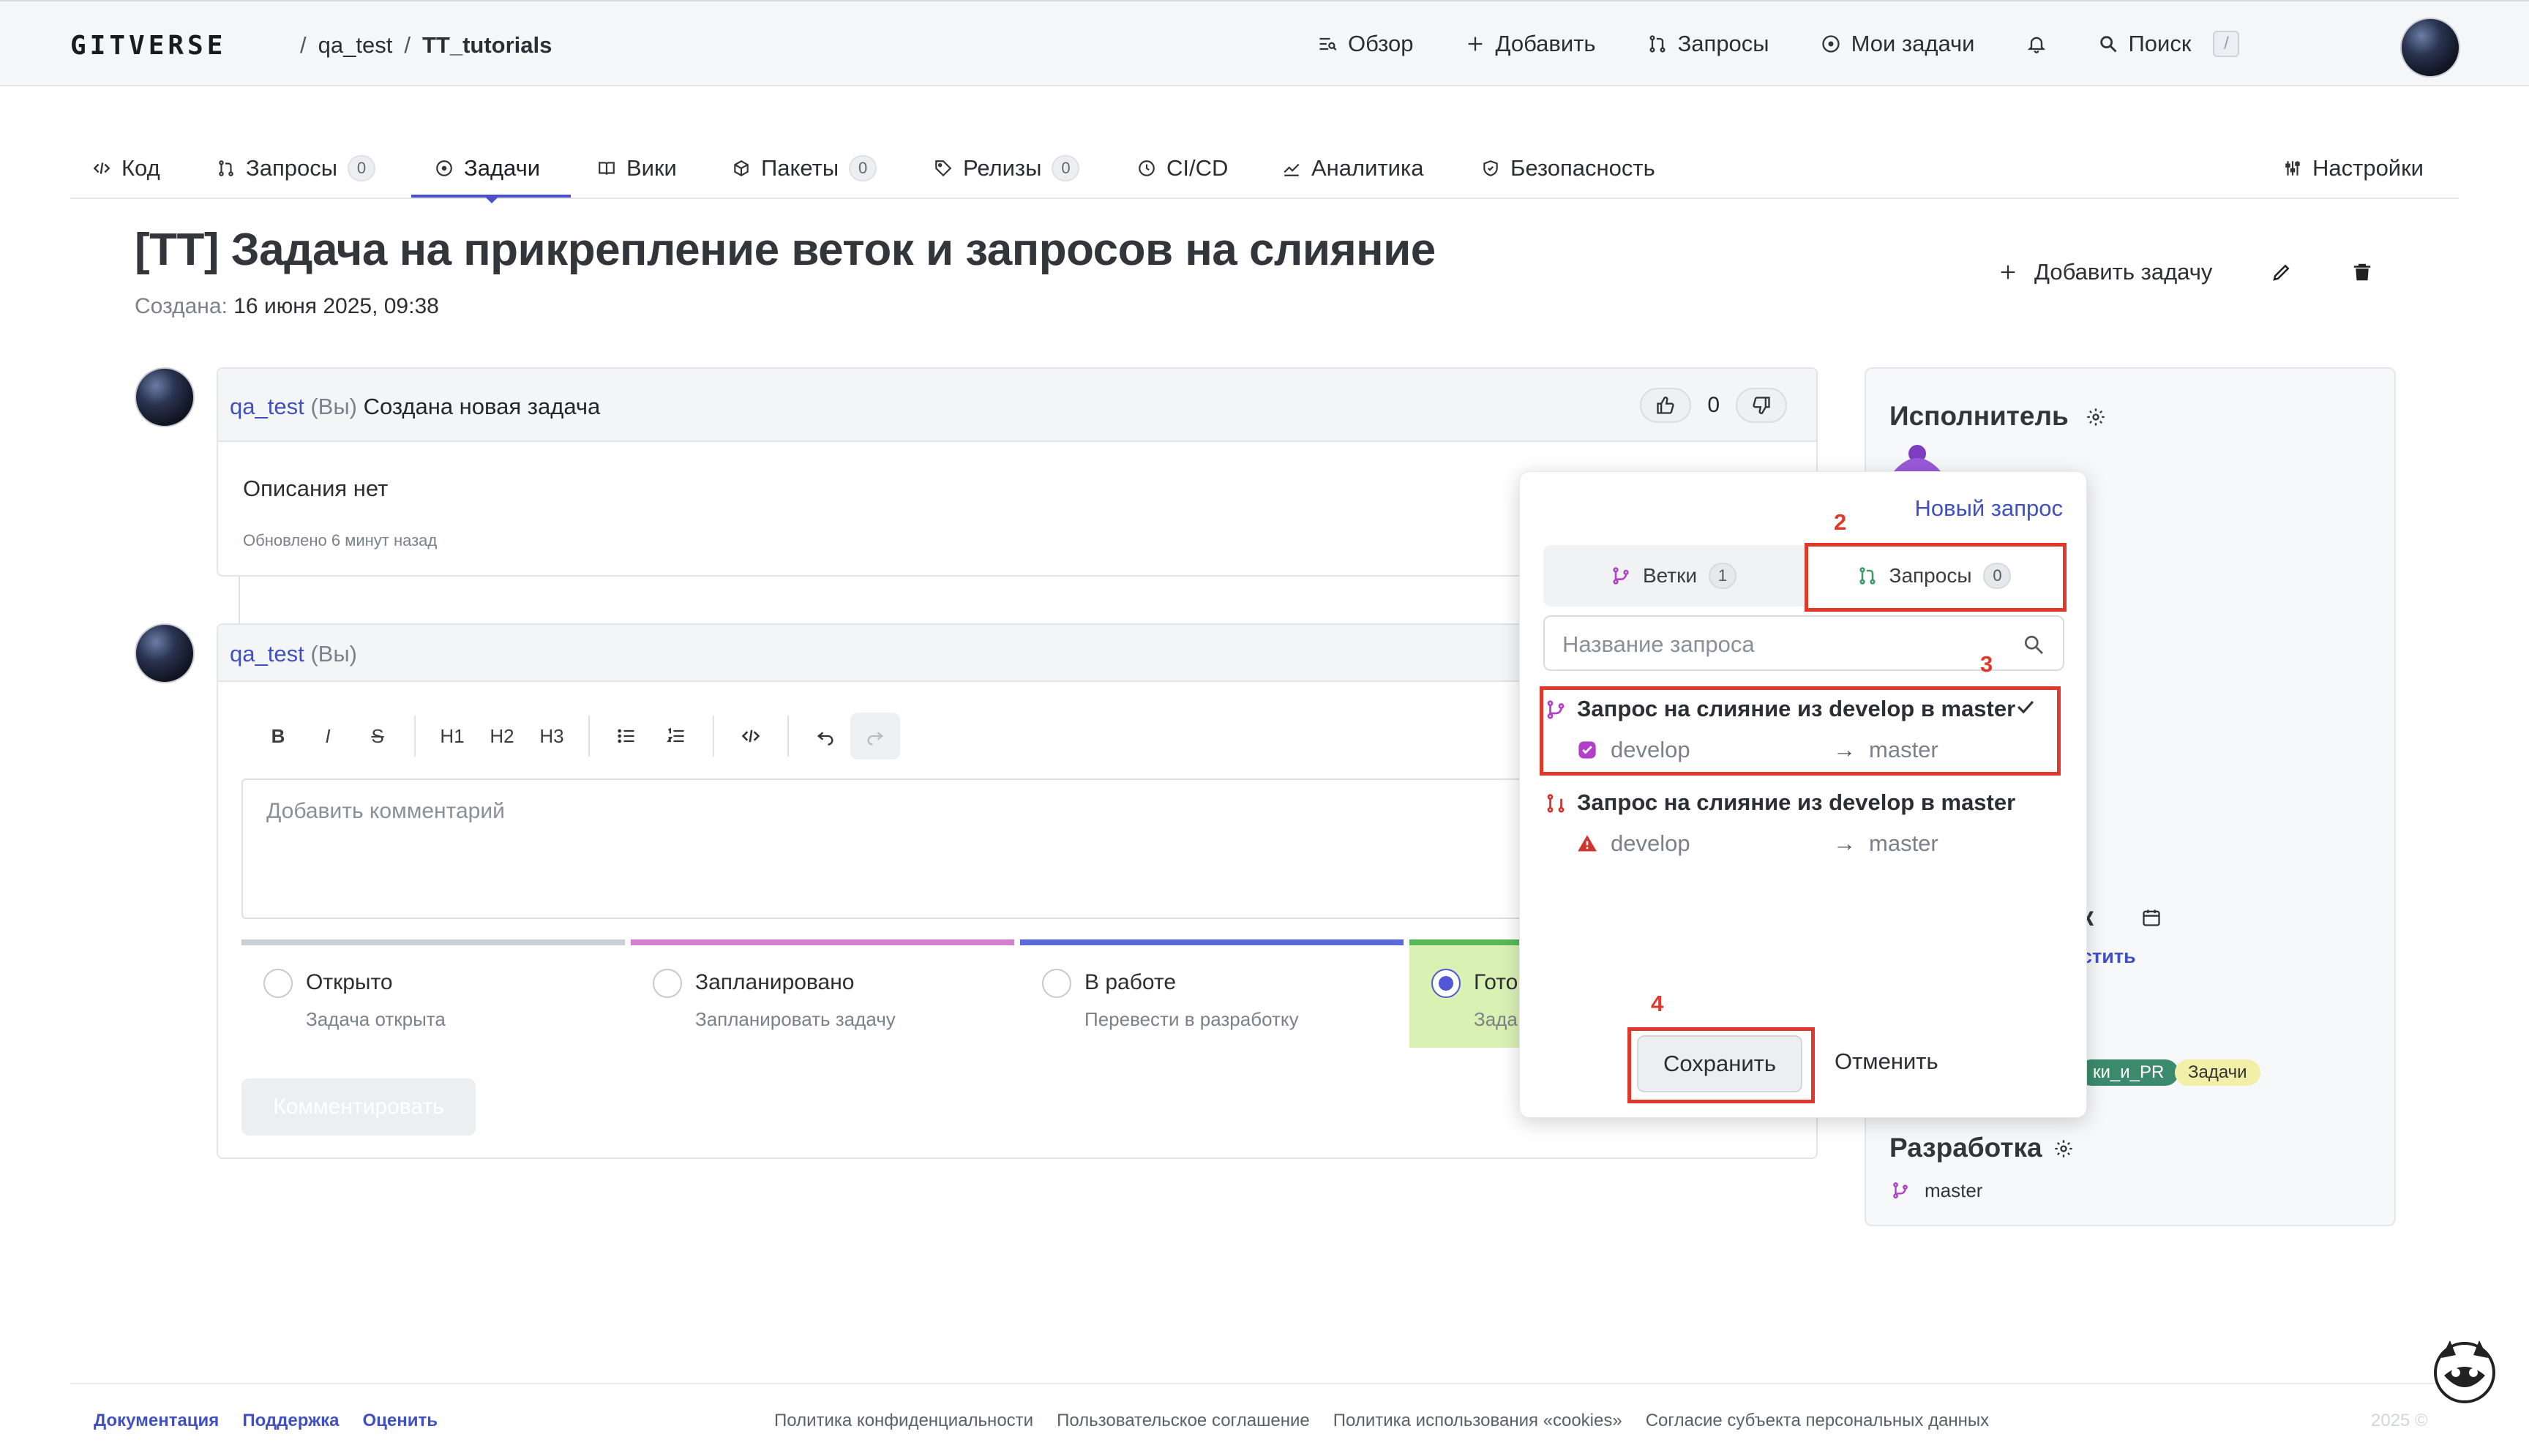  I want to click on editor-you-label: (Вы), so click(333, 654).